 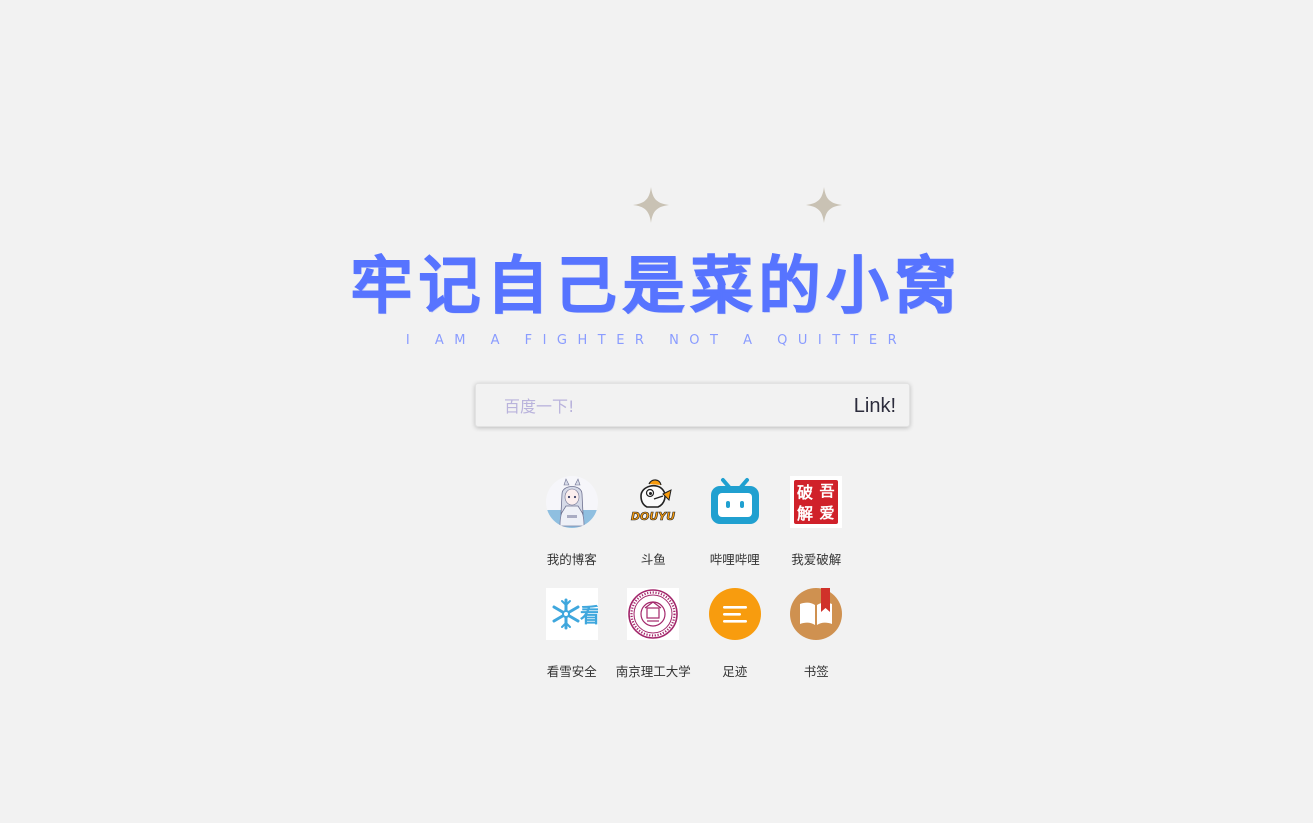 I want to click on shortcut-douyu: DOUYU 斗鱼, so click(x=654, y=522).